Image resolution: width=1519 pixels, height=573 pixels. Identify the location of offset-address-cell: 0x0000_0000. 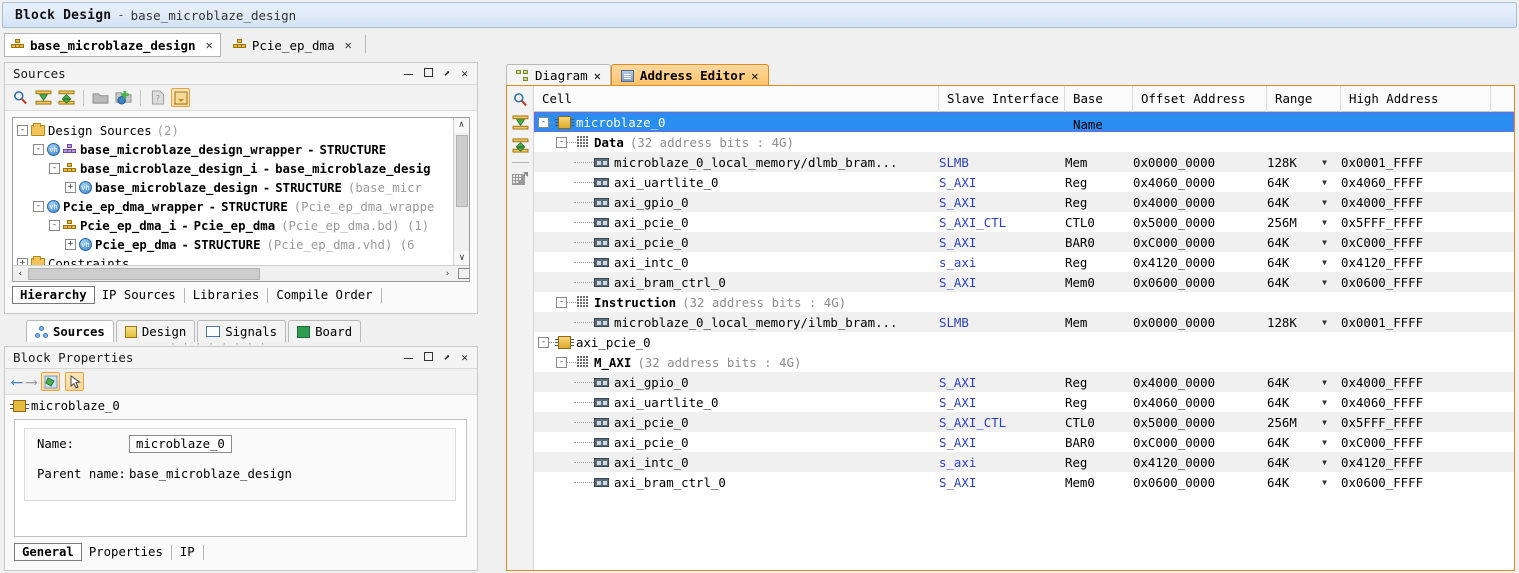
(1200, 162).